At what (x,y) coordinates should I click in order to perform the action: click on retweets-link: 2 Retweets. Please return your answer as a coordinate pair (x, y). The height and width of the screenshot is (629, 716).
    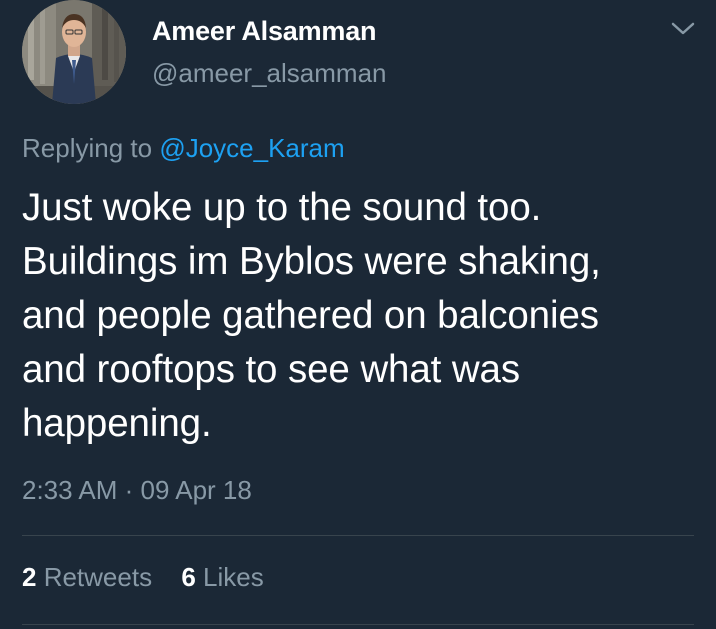
    Looking at the image, I should click on (87, 577).